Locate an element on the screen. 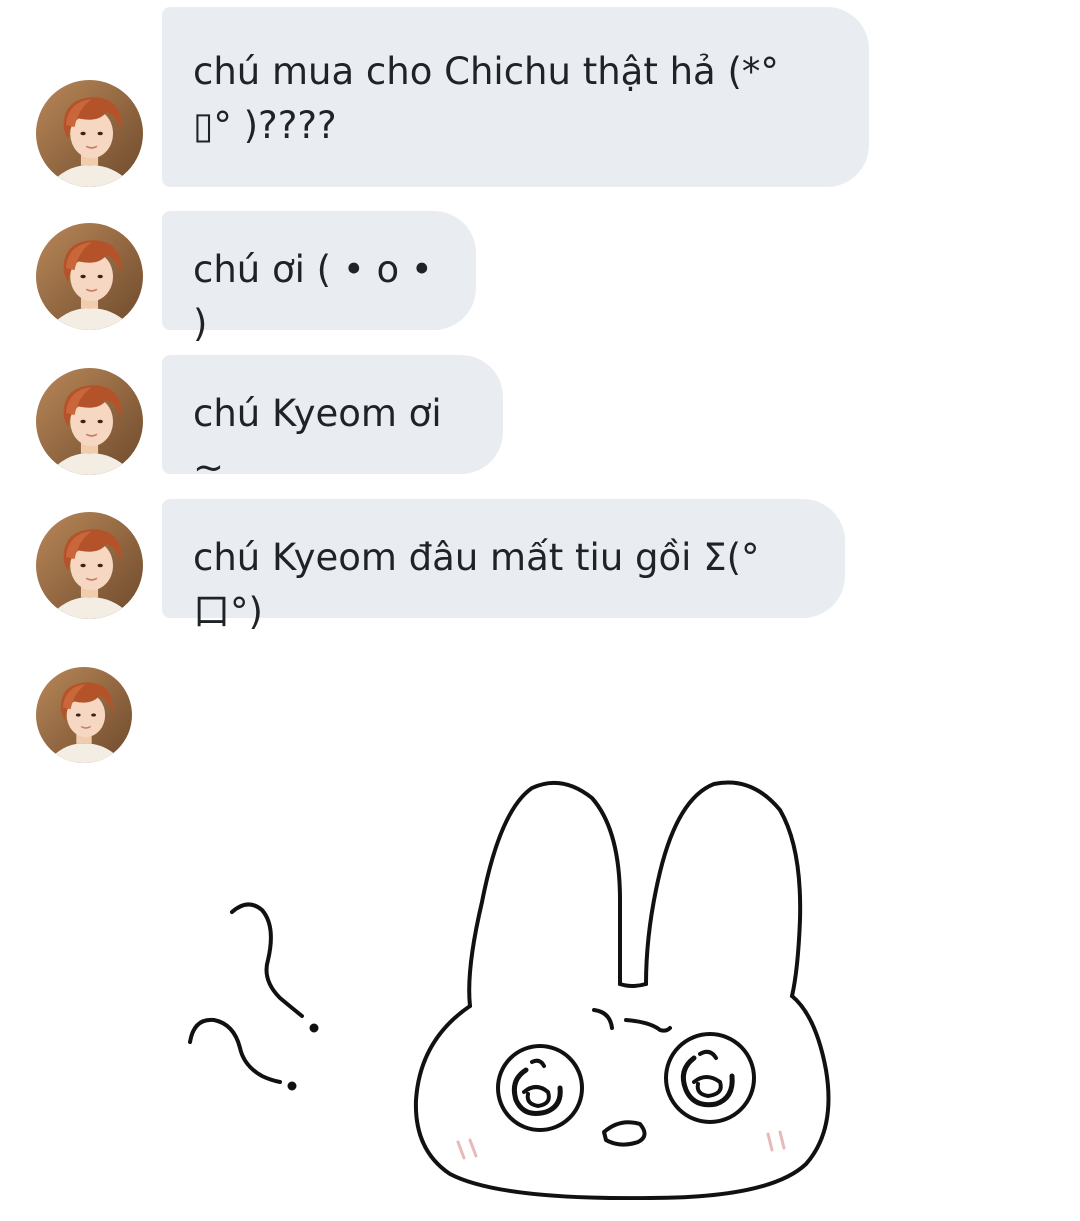 The height and width of the screenshot is (1221, 1080). message-bubble: chú Kyeom ơi ~ is located at coordinates (332, 422).